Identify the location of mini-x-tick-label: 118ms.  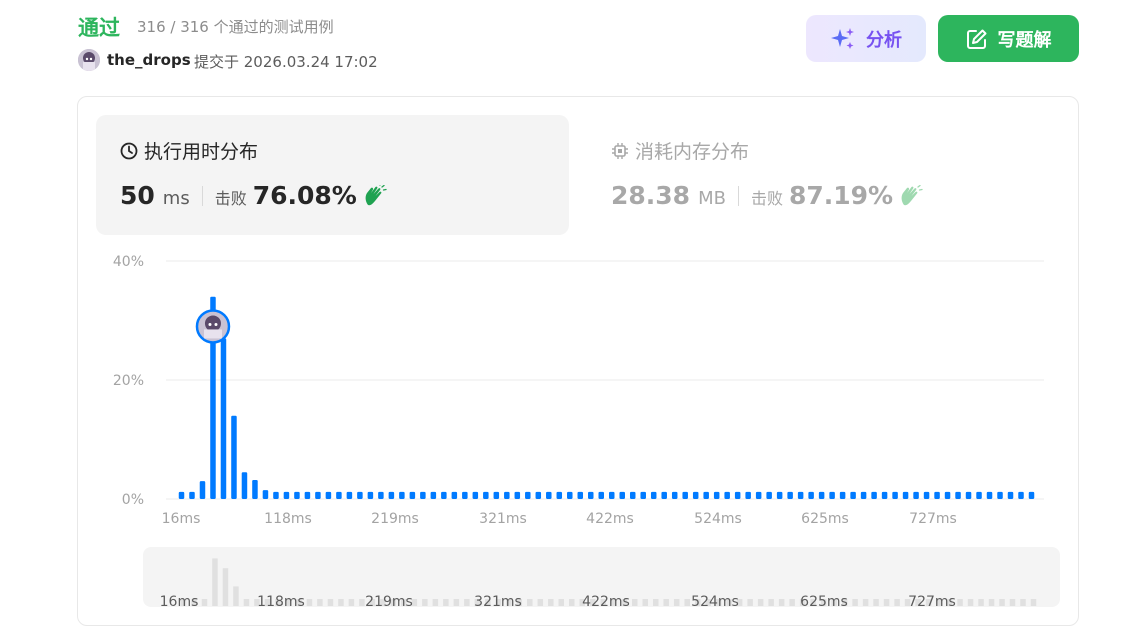
(281, 602).